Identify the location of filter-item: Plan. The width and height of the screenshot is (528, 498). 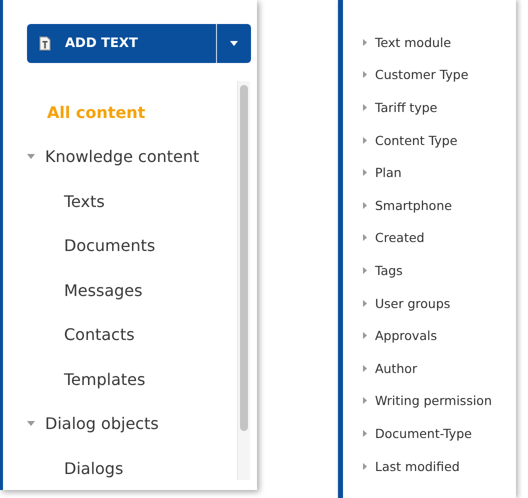
(429, 172).